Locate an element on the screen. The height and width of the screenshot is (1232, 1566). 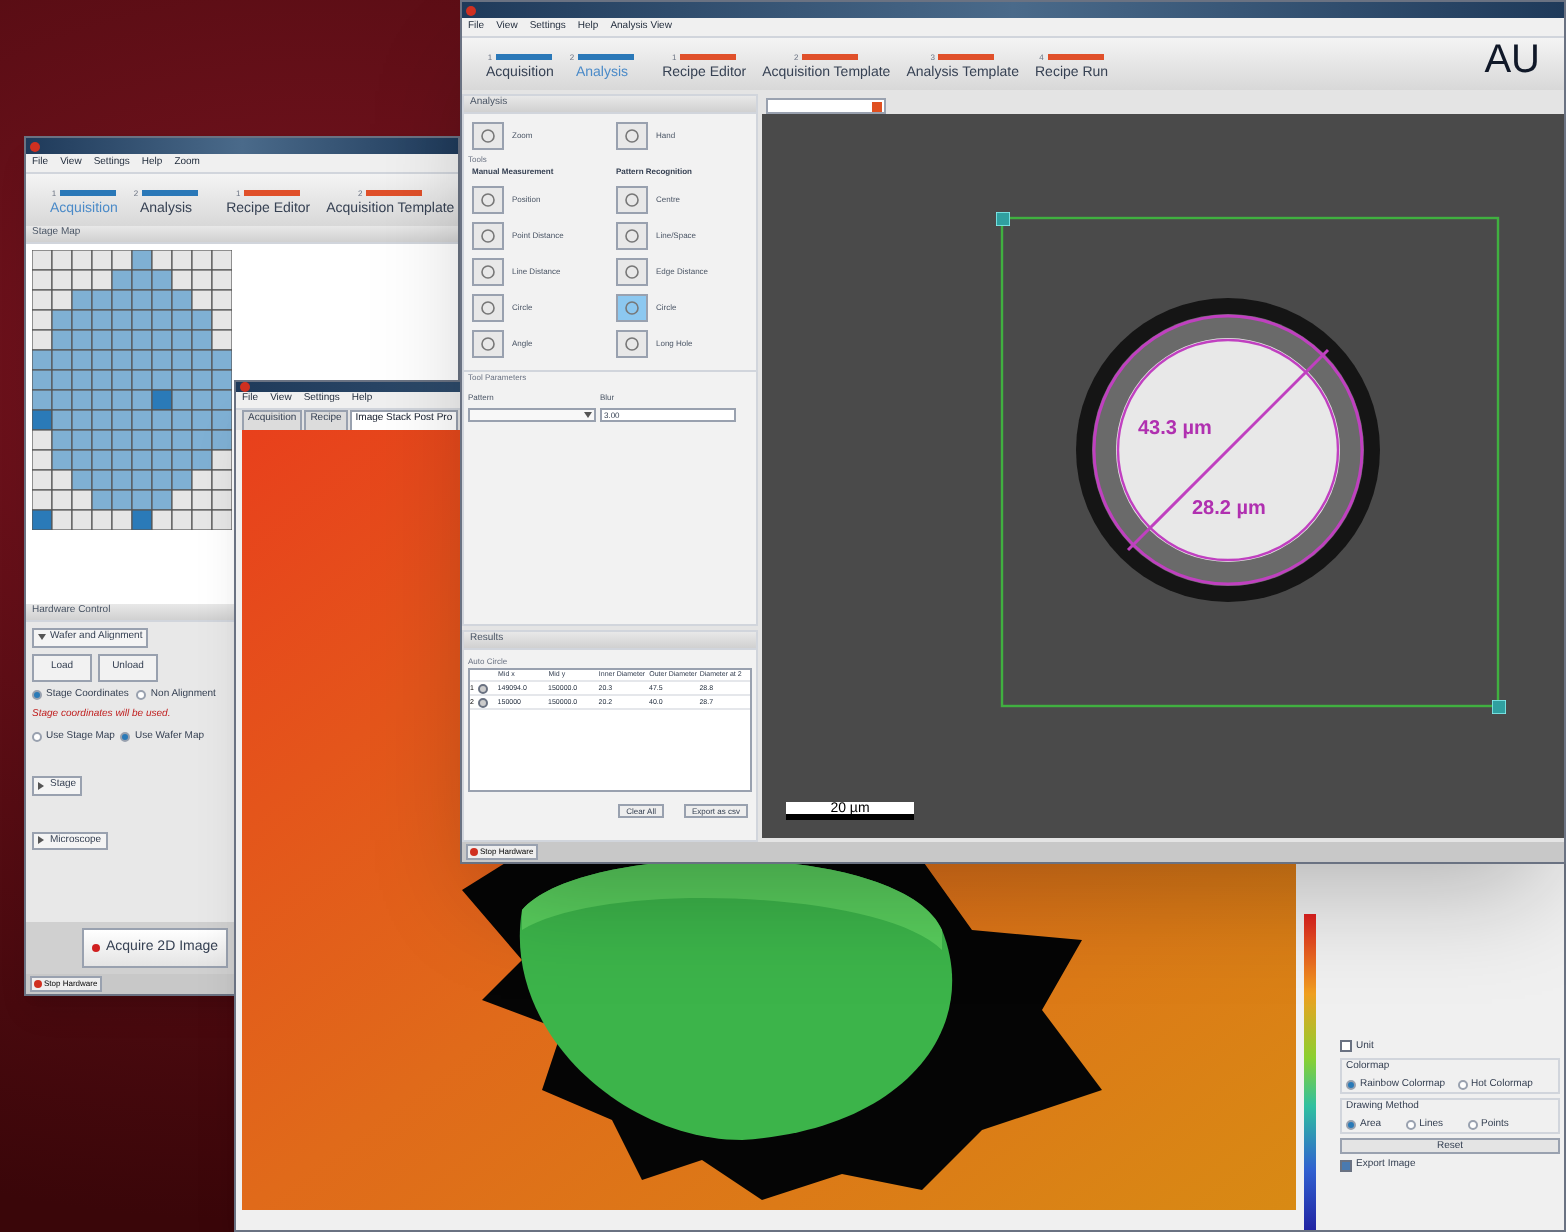
pattern-dropdown is located at coordinates (532, 415).